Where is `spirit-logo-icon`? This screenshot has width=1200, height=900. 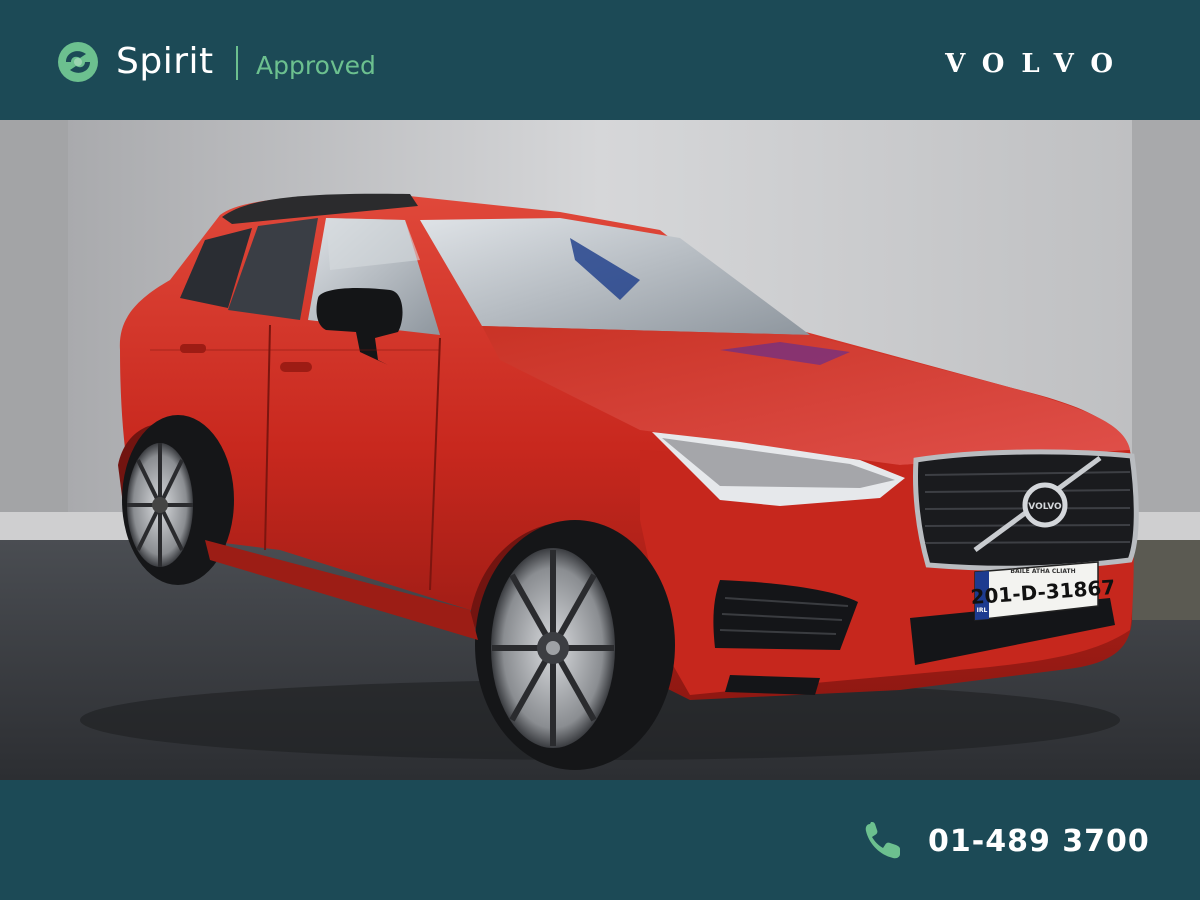
spirit-logo-icon is located at coordinates (78, 62).